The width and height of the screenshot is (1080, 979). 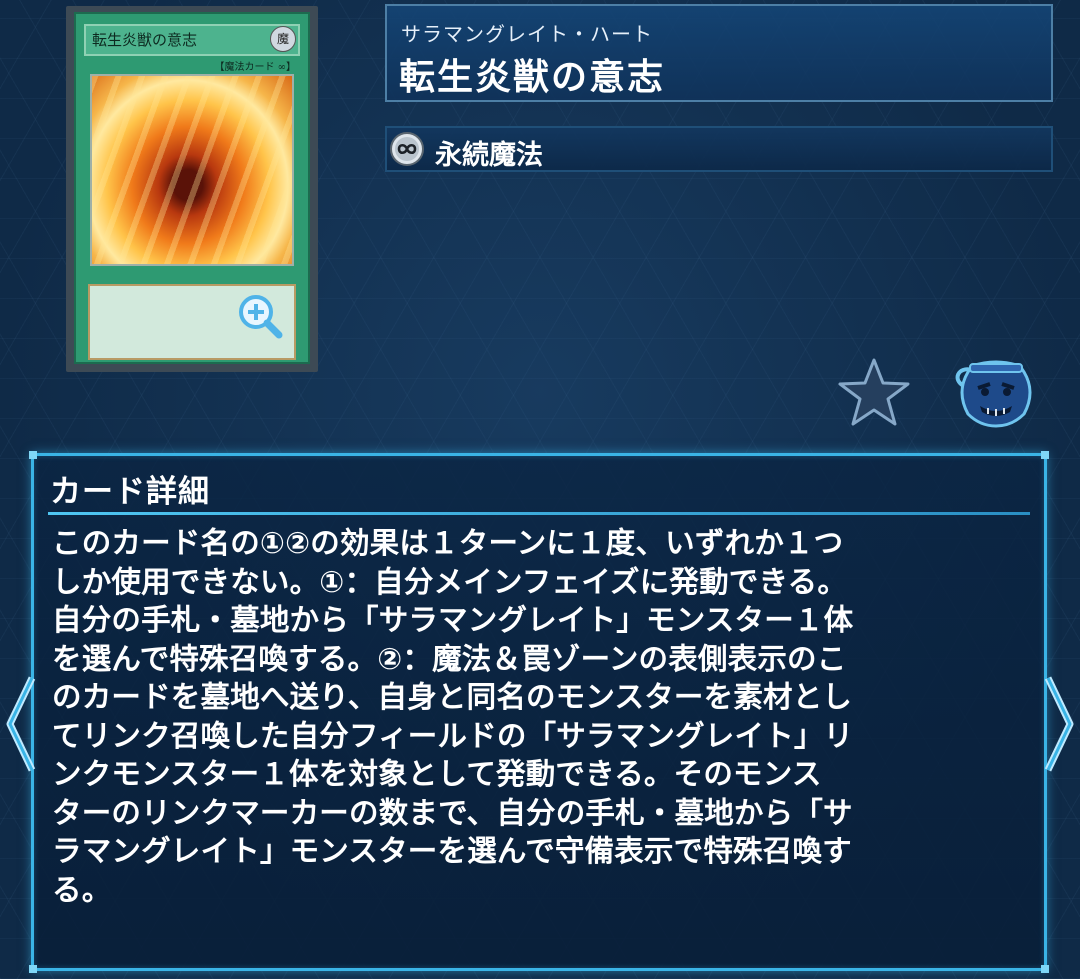 I want to click on card-name-panel: サラマングレイト・ハート 転生炎獣の意志, so click(x=719, y=53).